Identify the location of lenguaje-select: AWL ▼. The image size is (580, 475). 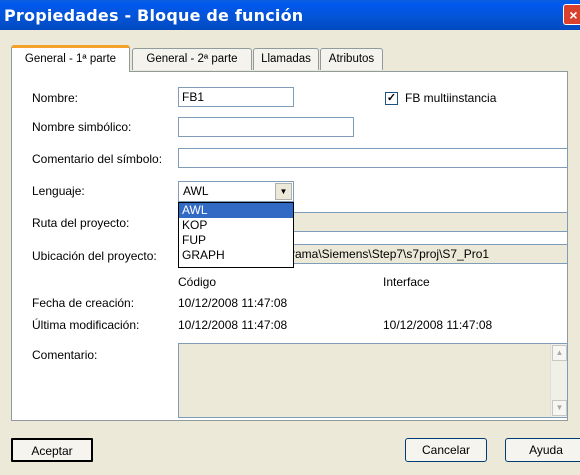
(236, 191).